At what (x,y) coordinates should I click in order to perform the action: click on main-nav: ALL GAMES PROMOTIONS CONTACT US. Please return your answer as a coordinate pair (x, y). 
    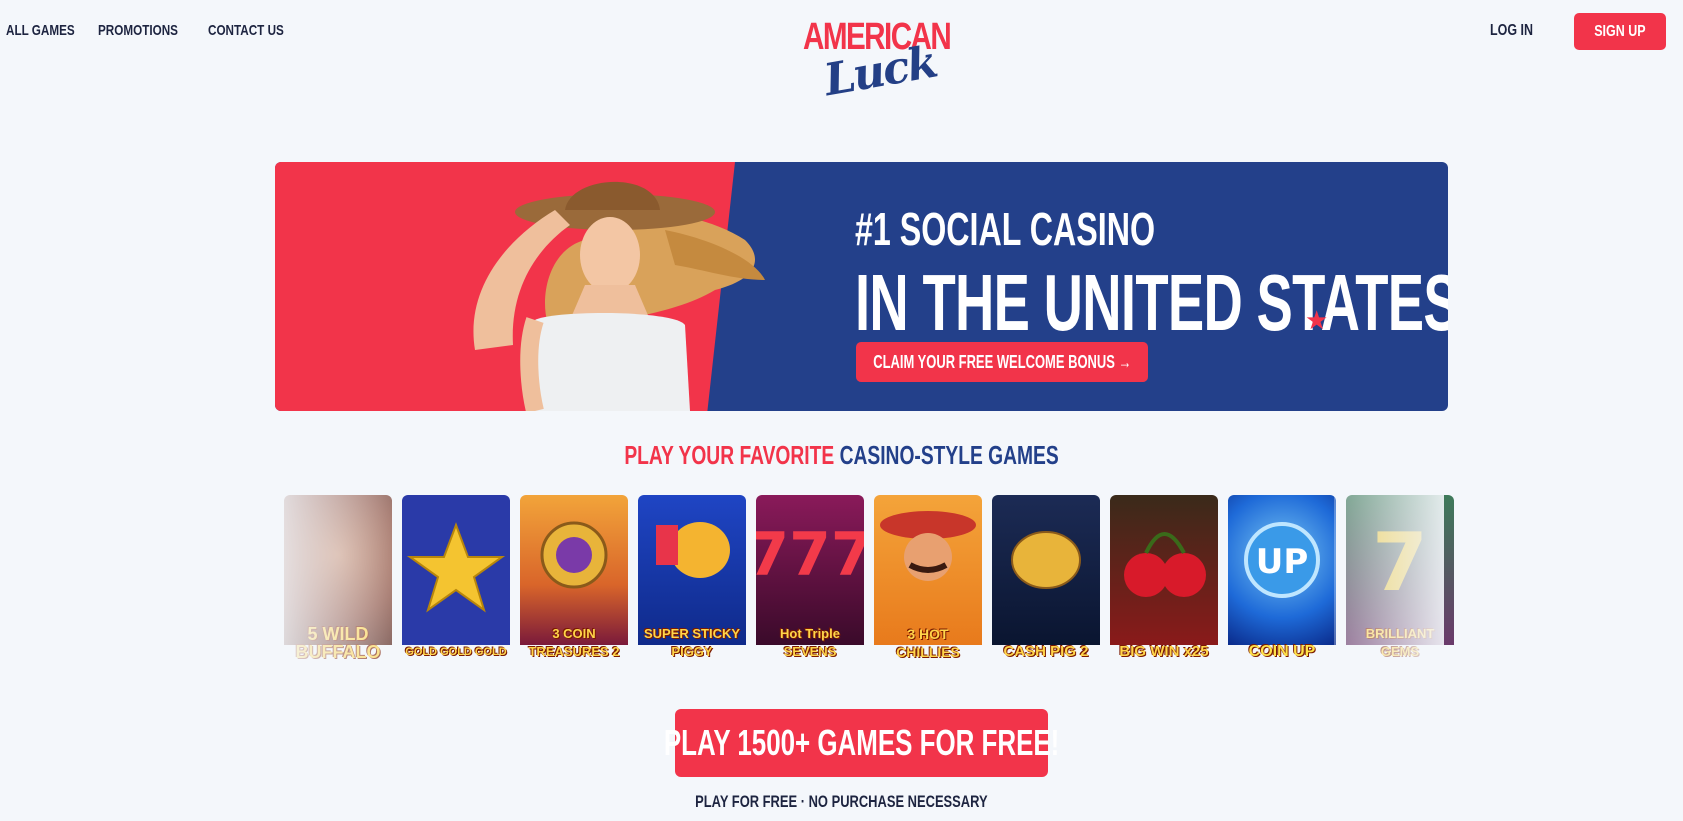
    Looking at the image, I should click on (178, 30).